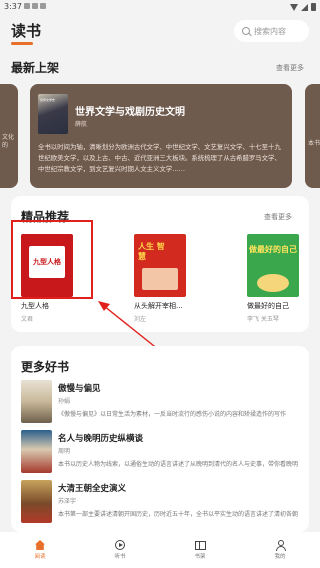  I want to click on annotation-highlight-box, so click(52, 259).